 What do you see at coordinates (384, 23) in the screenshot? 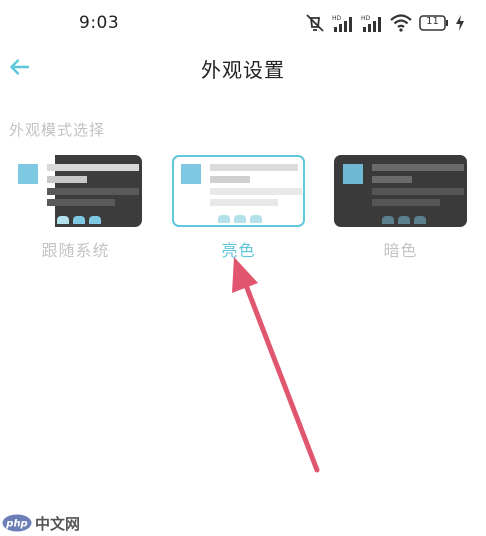
I see `status-icons: HD HD 11` at bounding box center [384, 23].